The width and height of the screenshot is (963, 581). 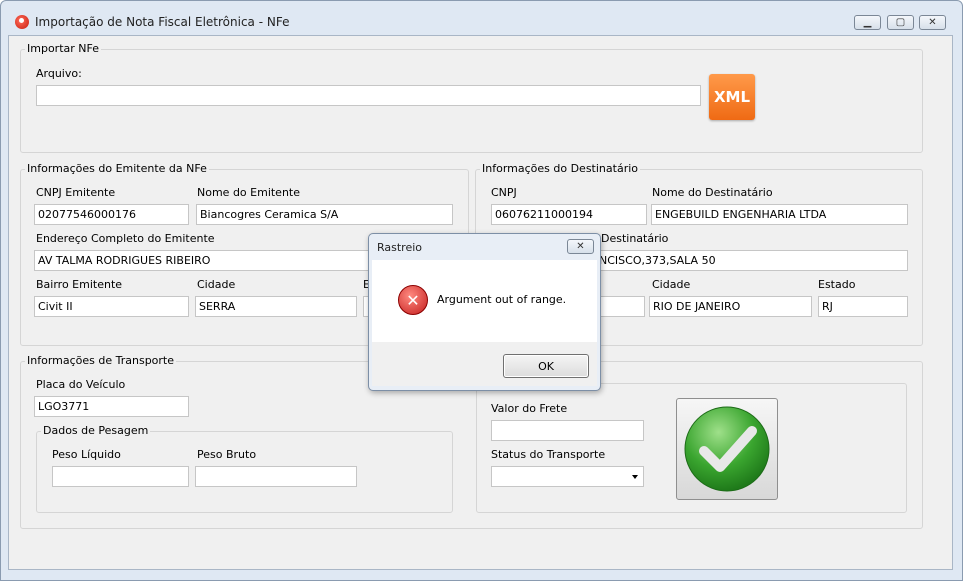 I want to click on peso-bruto-field, so click(x=276, y=476).